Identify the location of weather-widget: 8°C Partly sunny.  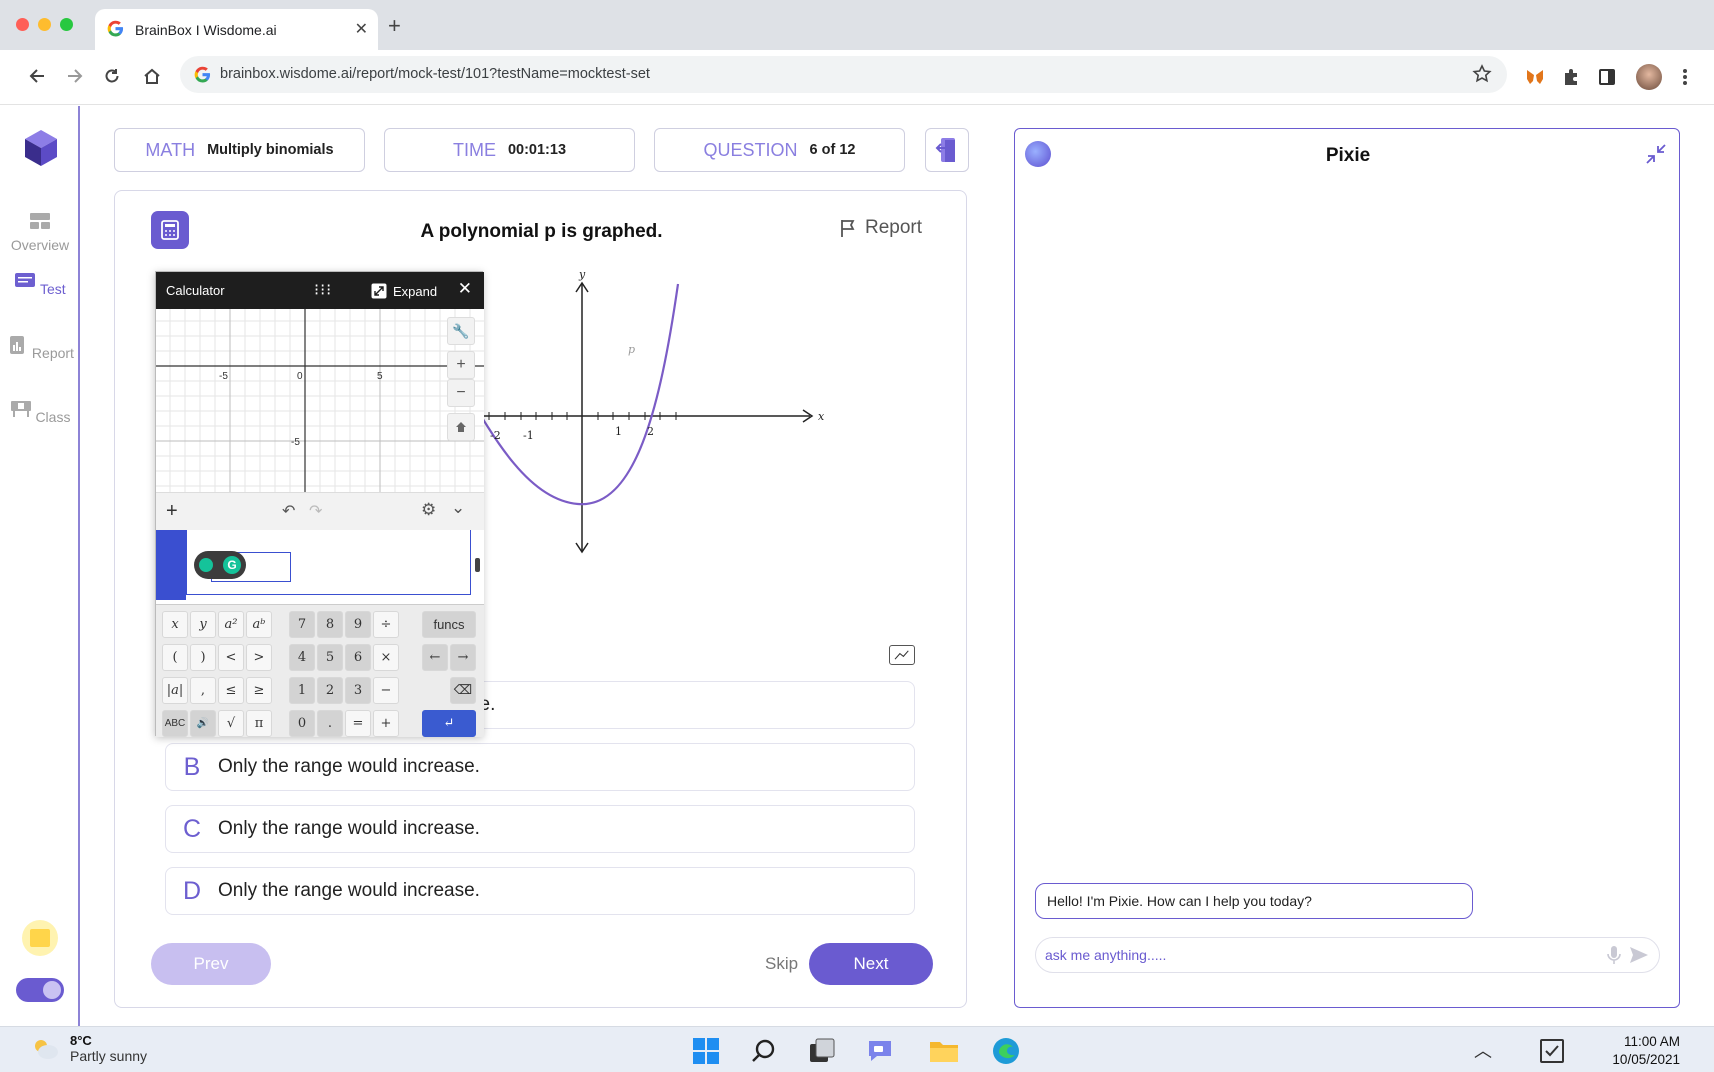
(88, 1048).